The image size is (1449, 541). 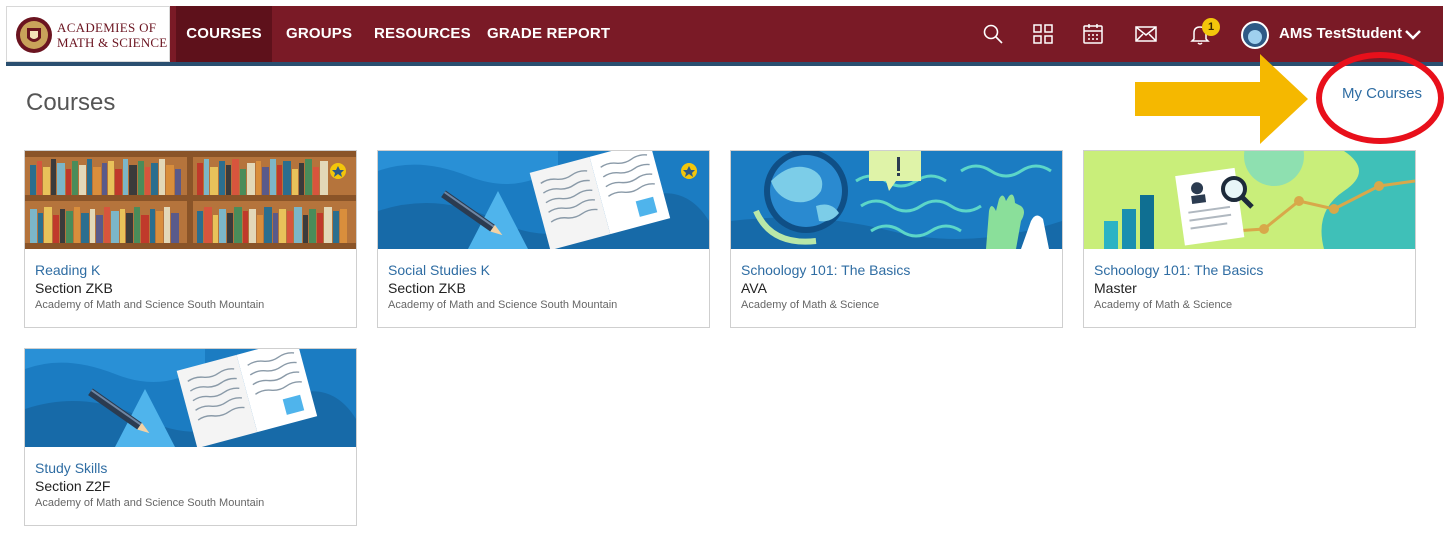 What do you see at coordinates (1380, 98) in the screenshot?
I see `annotation-circle` at bounding box center [1380, 98].